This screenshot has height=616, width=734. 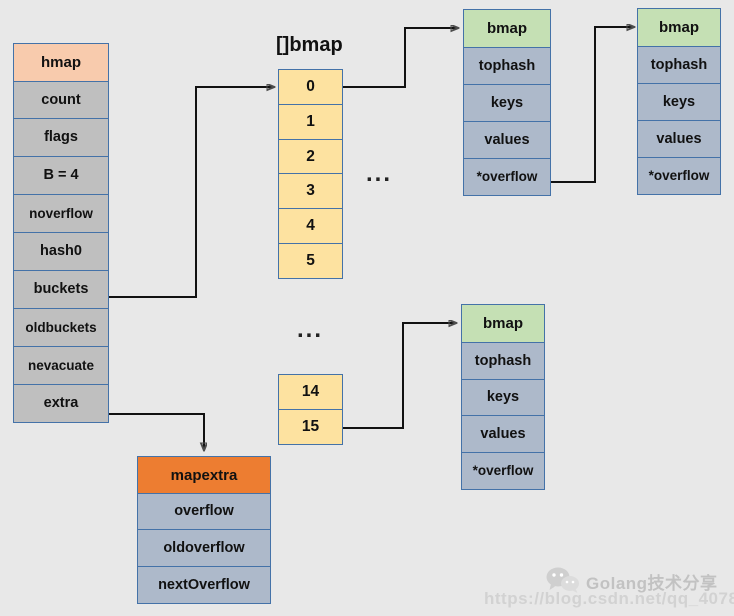 I want to click on bucket-cell-3: 3, so click(x=310, y=191).